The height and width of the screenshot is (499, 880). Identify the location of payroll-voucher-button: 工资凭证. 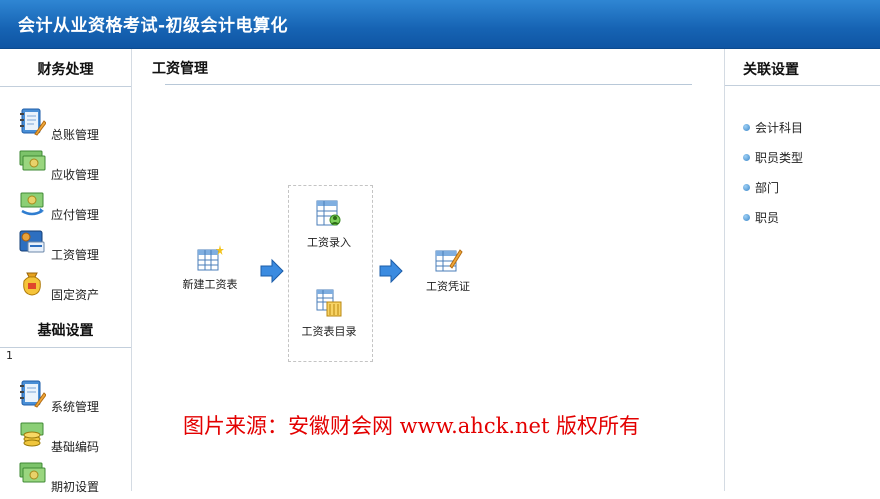
(448, 270).